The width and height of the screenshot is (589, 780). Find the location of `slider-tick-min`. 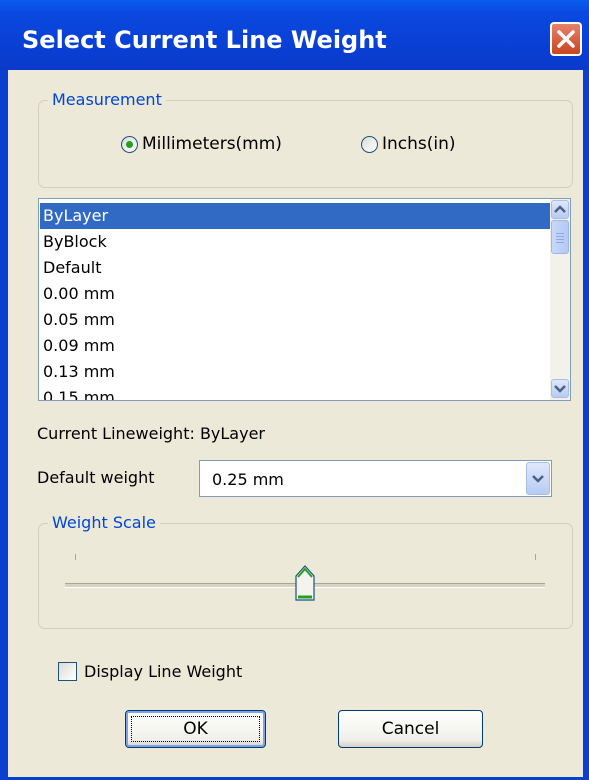

slider-tick-min is located at coordinates (75, 557).